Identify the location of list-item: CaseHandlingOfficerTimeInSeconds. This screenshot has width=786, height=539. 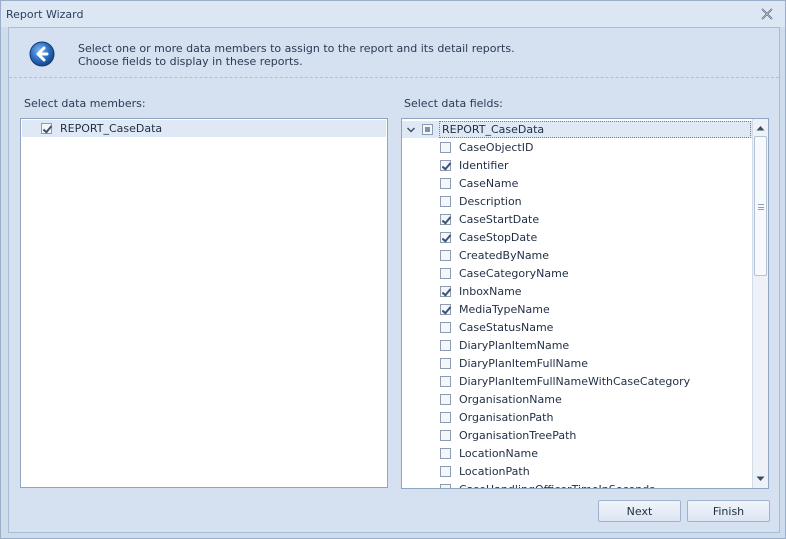
(577, 484).